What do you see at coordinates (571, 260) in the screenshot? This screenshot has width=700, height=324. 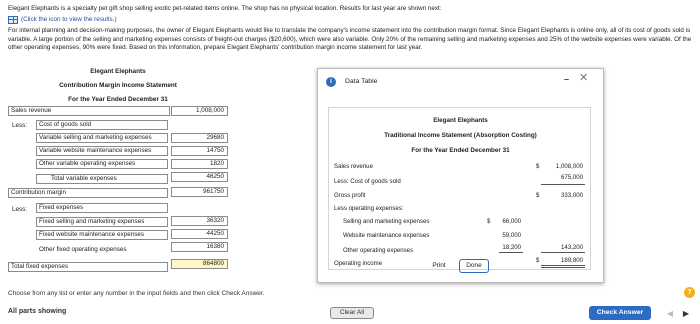 I see `operating-income-value: 189,800` at bounding box center [571, 260].